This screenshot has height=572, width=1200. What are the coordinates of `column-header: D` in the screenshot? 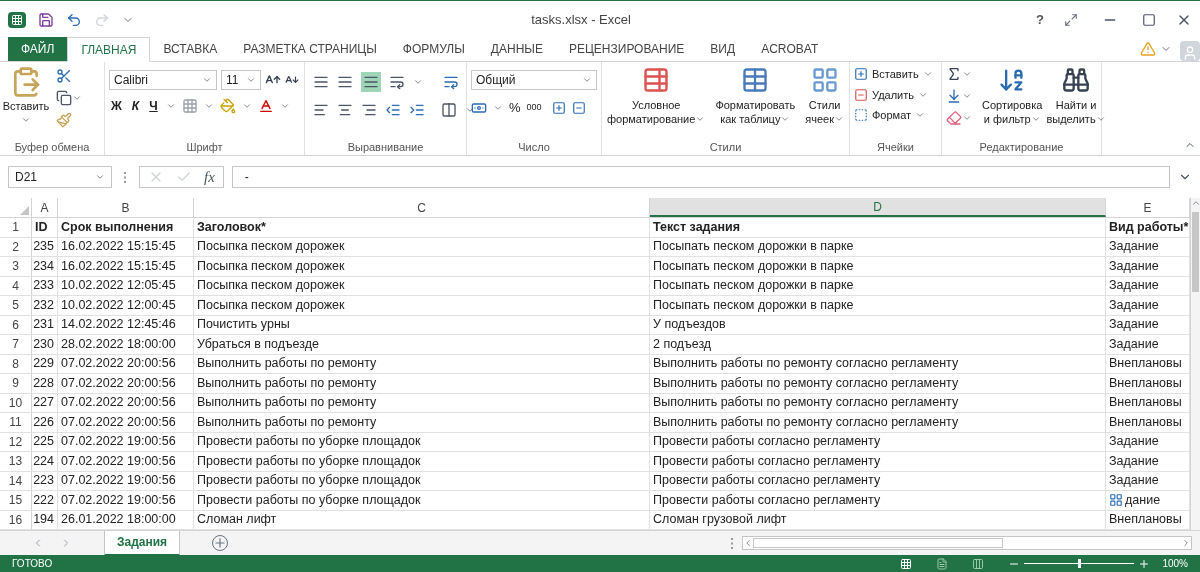 It's located at (878, 207).